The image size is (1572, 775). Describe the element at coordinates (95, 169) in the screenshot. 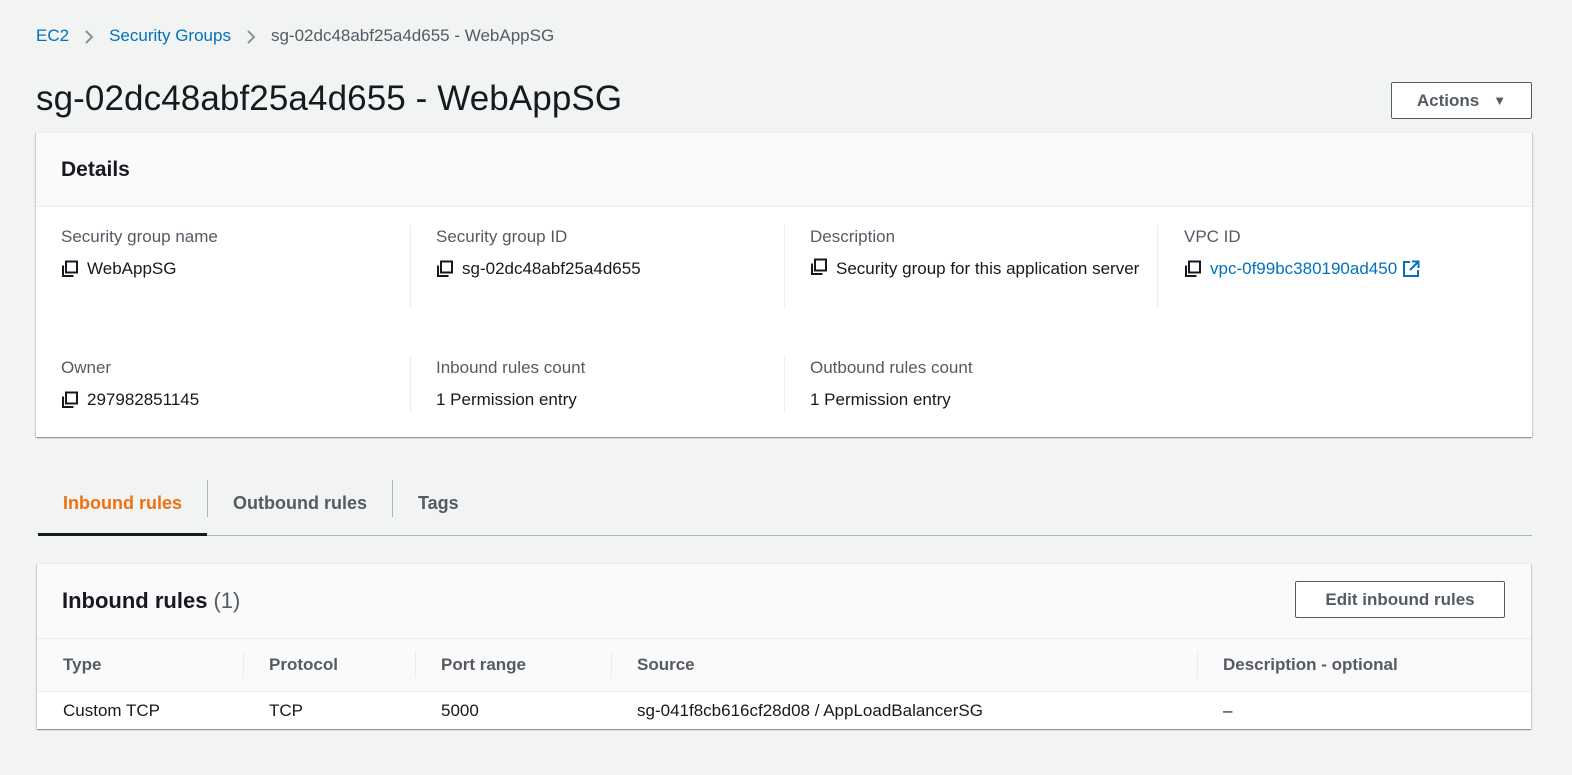

I see `details-title: Details` at that location.